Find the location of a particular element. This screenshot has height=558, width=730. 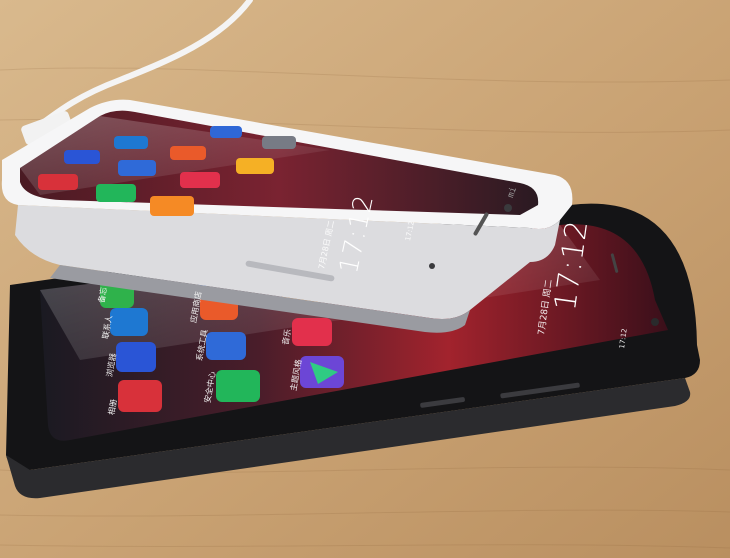

browser-app-icon is located at coordinates (136, 357).